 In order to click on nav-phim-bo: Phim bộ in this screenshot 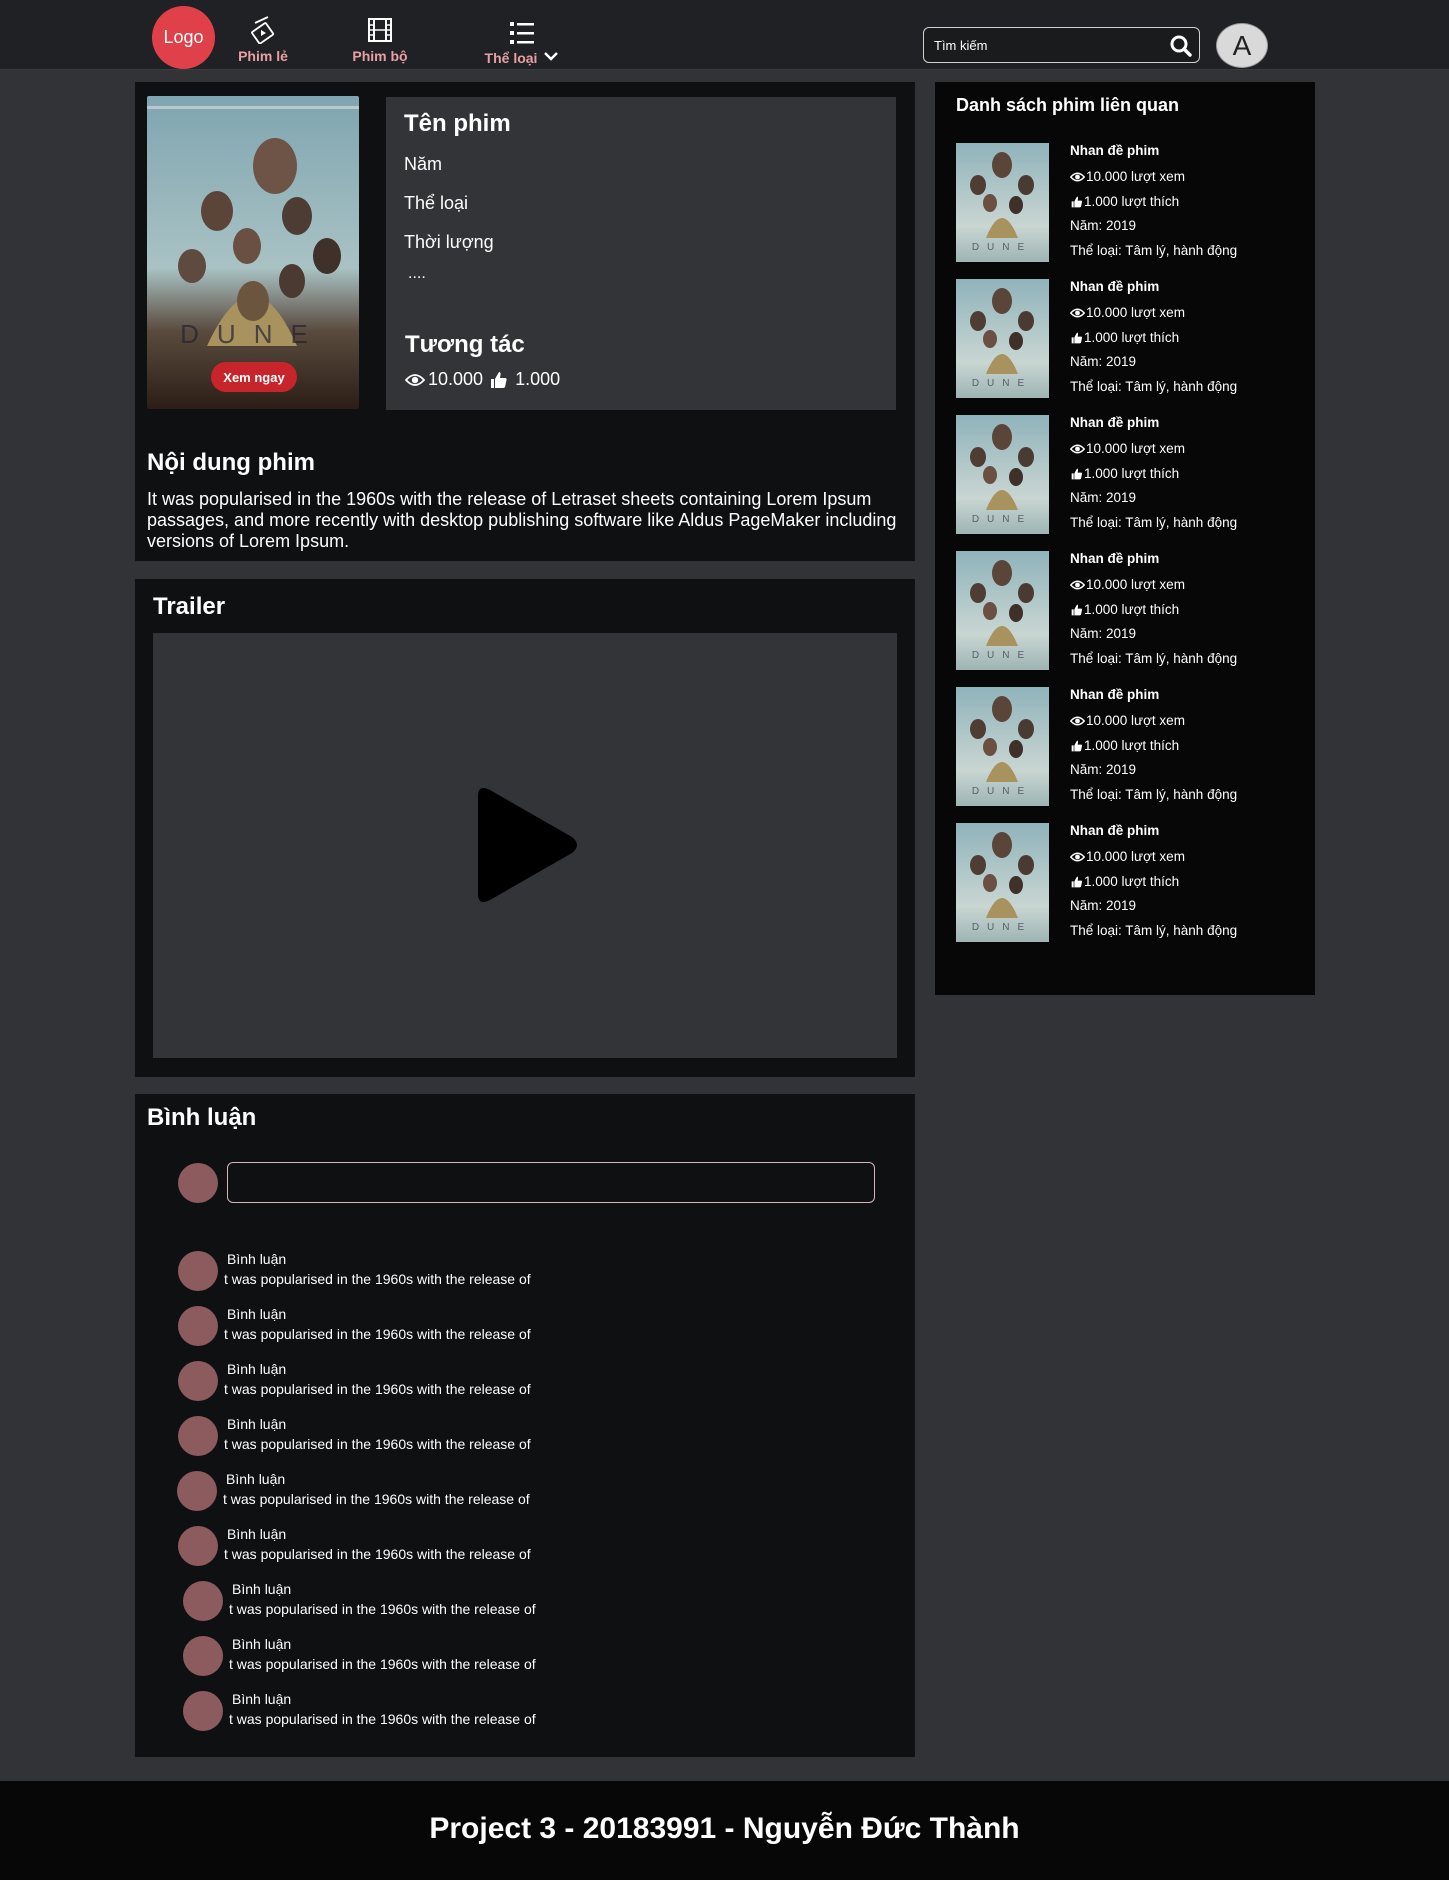, I will do `click(380, 40)`.